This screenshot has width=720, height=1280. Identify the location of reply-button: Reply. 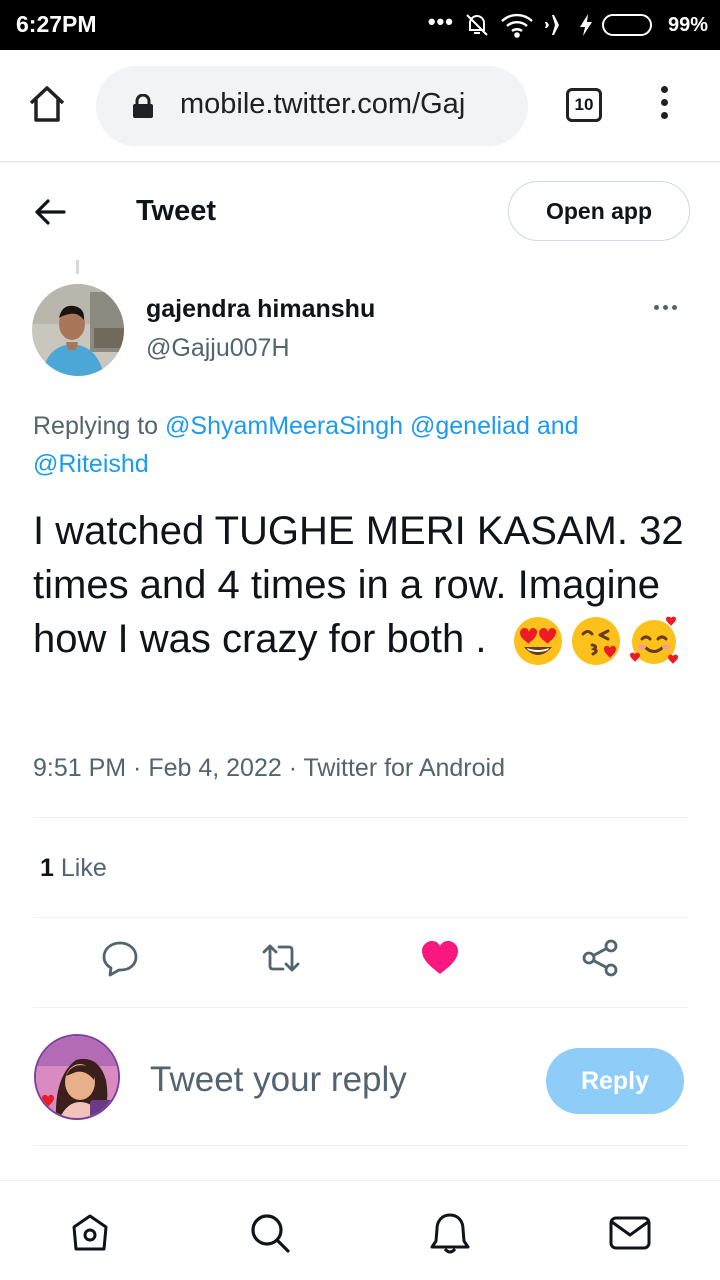
(615, 1081).